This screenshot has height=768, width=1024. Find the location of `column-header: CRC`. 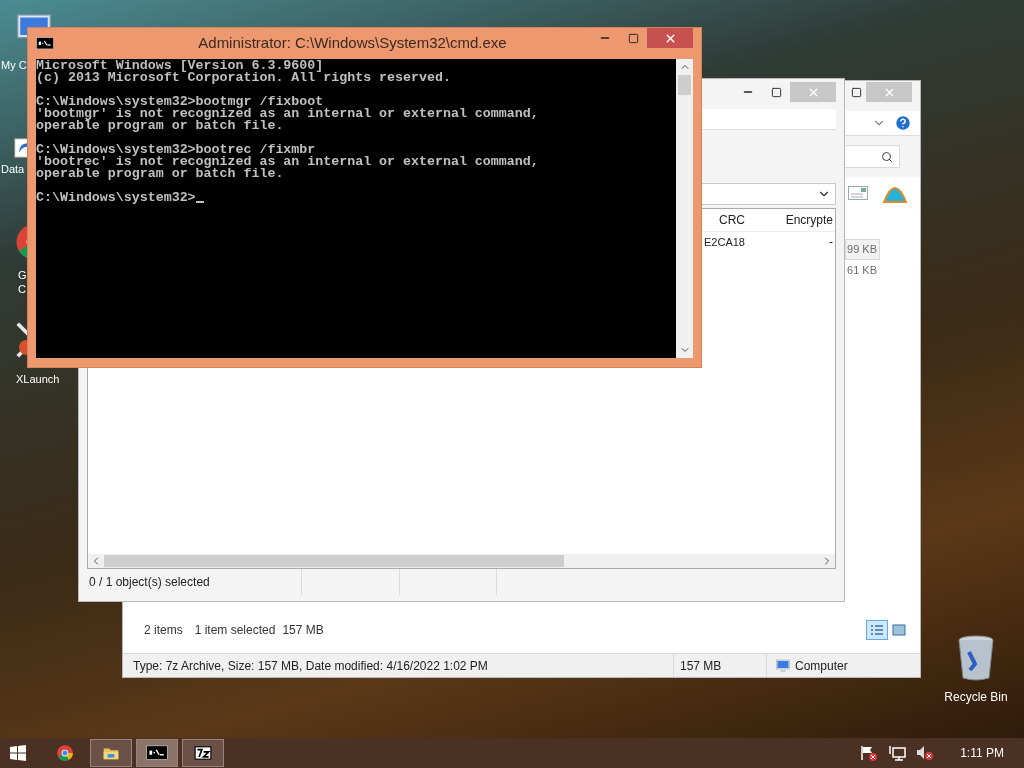

column-header: CRC is located at coordinates (723, 220).